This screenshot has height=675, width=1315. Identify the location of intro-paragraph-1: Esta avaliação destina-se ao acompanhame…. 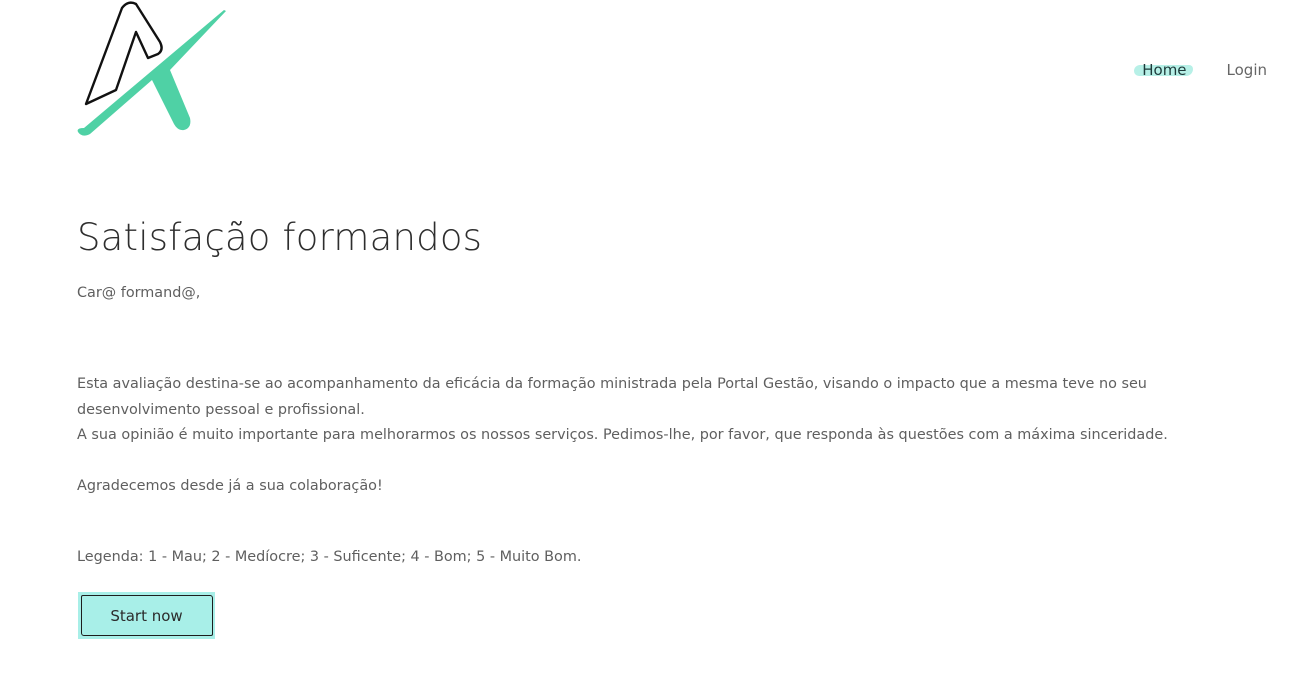
(612, 397).